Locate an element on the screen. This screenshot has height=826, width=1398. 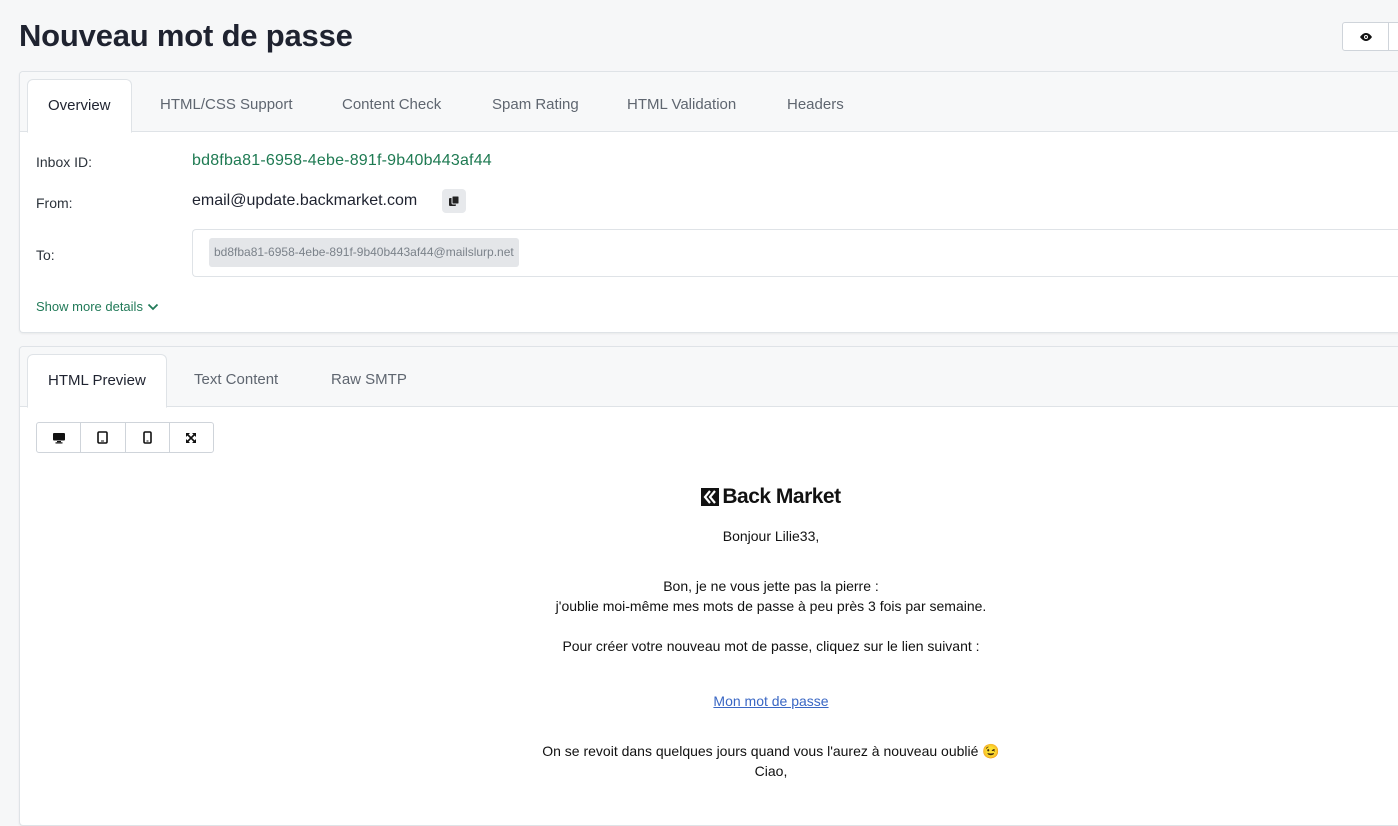
tablet-icon is located at coordinates (103, 437).